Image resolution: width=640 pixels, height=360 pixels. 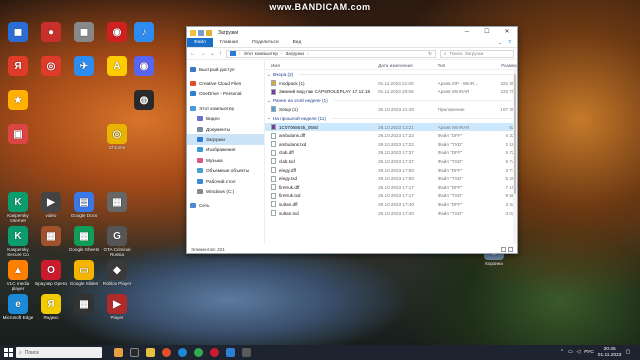 I want to click on new-folder-icon, so click(x=209, y=32).